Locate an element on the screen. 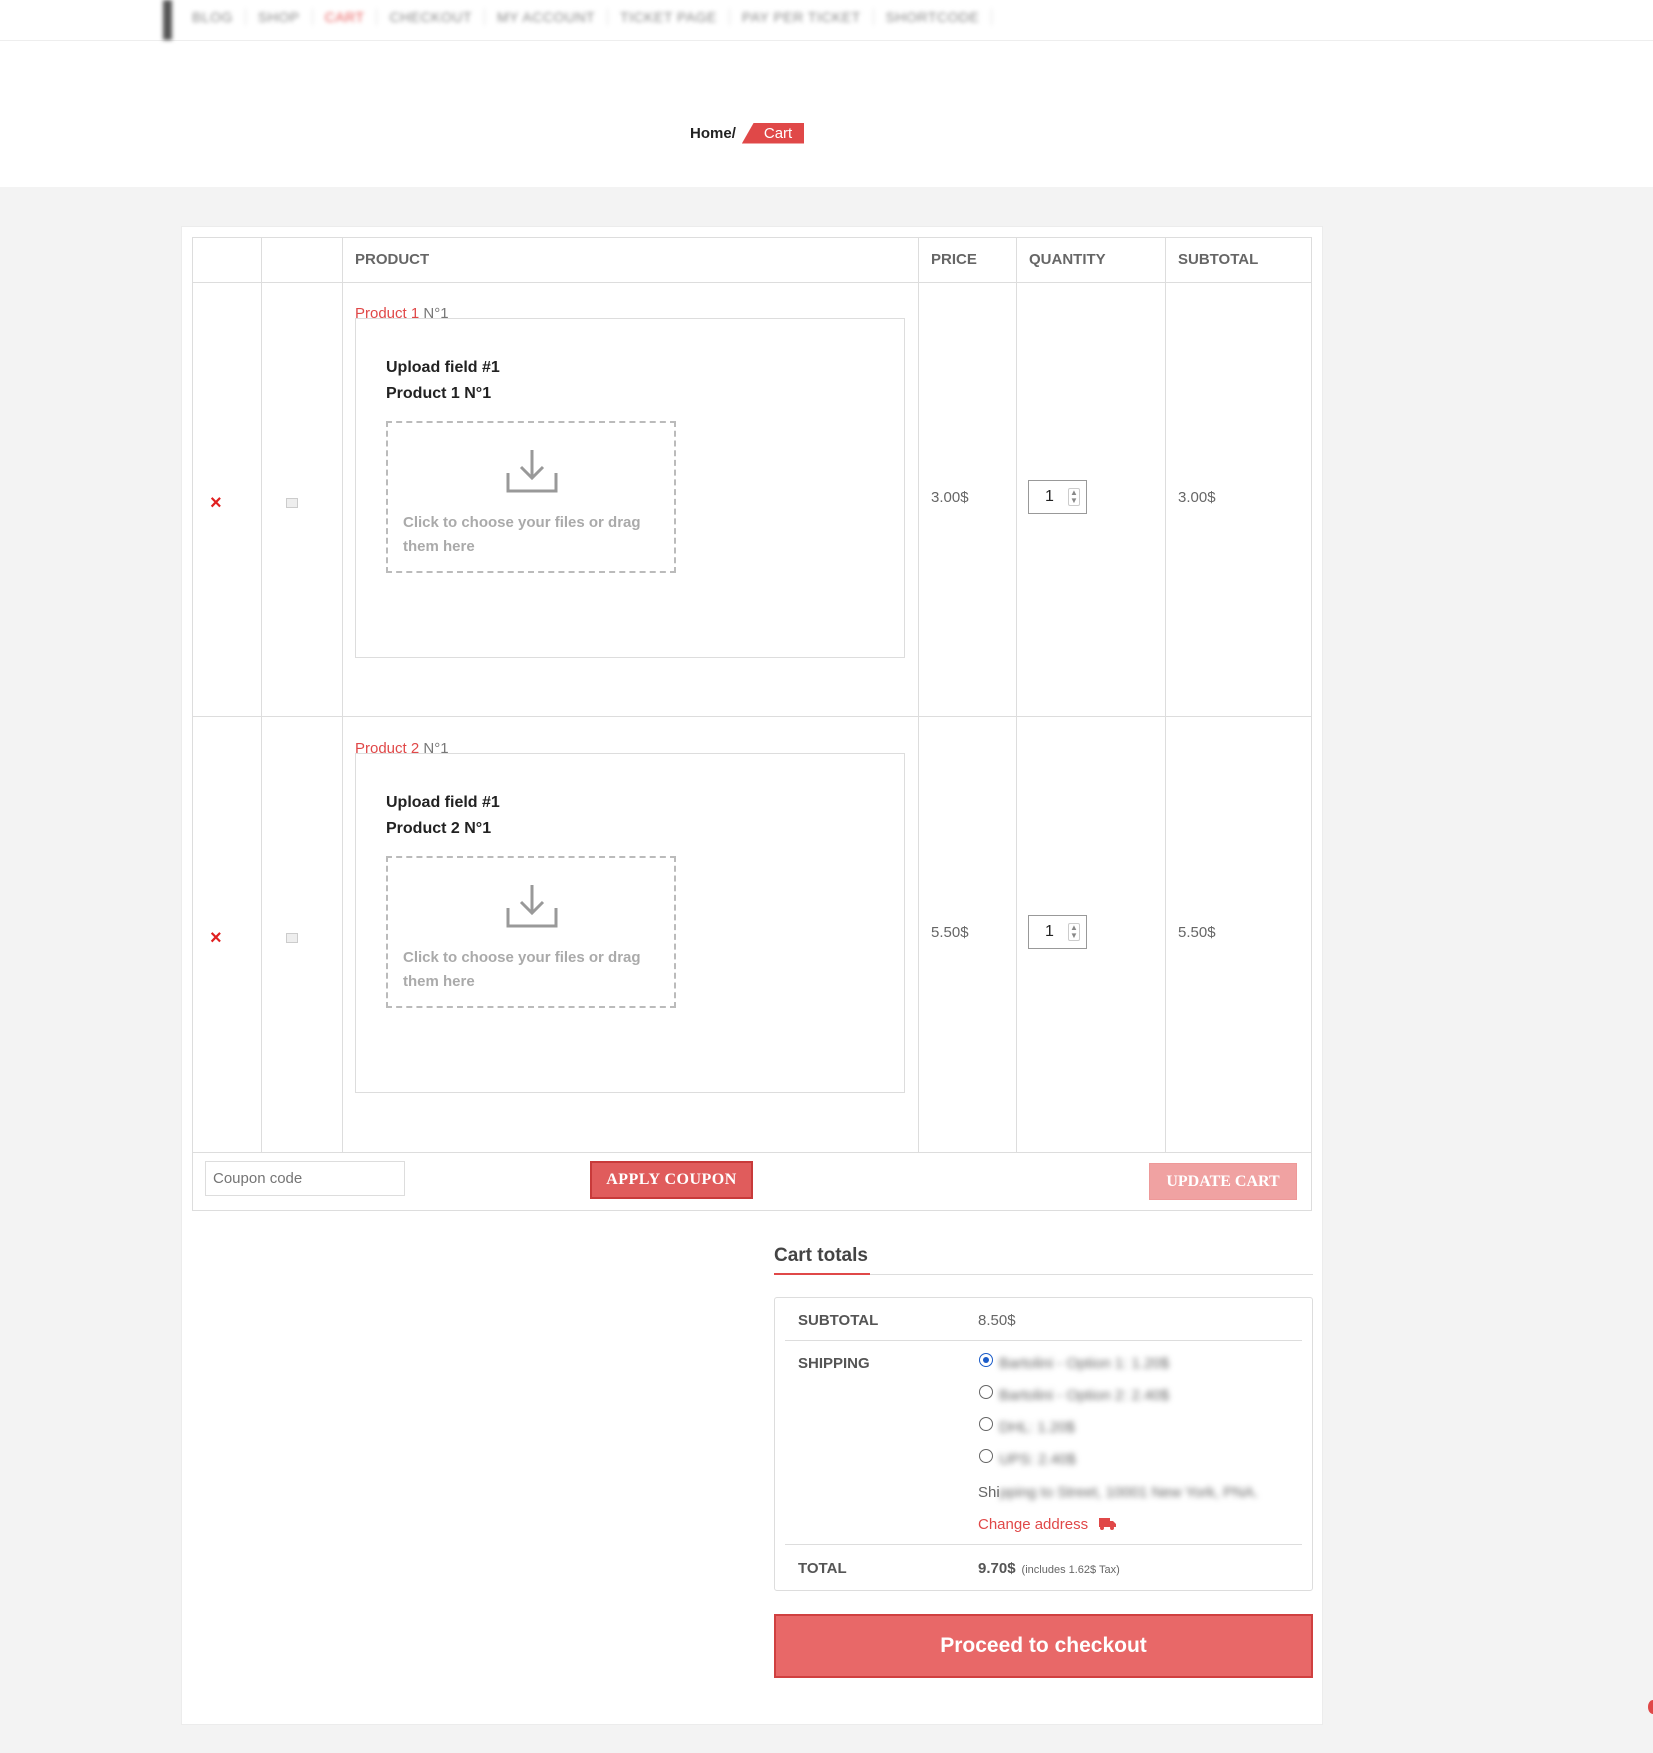 The image size is (1653, 1753). shipping-destination: Shipping to Street, 10001 New York, PNA. is located at coordinates (1118, 1492).